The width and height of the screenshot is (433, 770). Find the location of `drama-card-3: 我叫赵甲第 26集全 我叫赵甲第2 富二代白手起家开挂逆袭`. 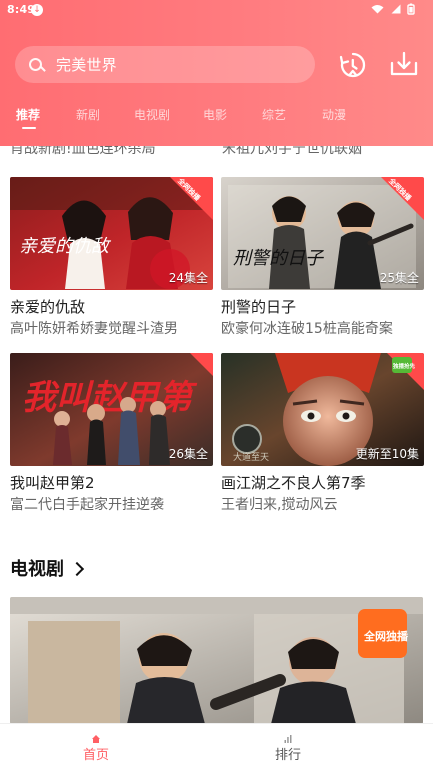

drama-card-3: 我叫赵甲第 26集全 我叫赵甲第2 富二代白手起家开挂逆袭 is located at coordinates (111, 433).